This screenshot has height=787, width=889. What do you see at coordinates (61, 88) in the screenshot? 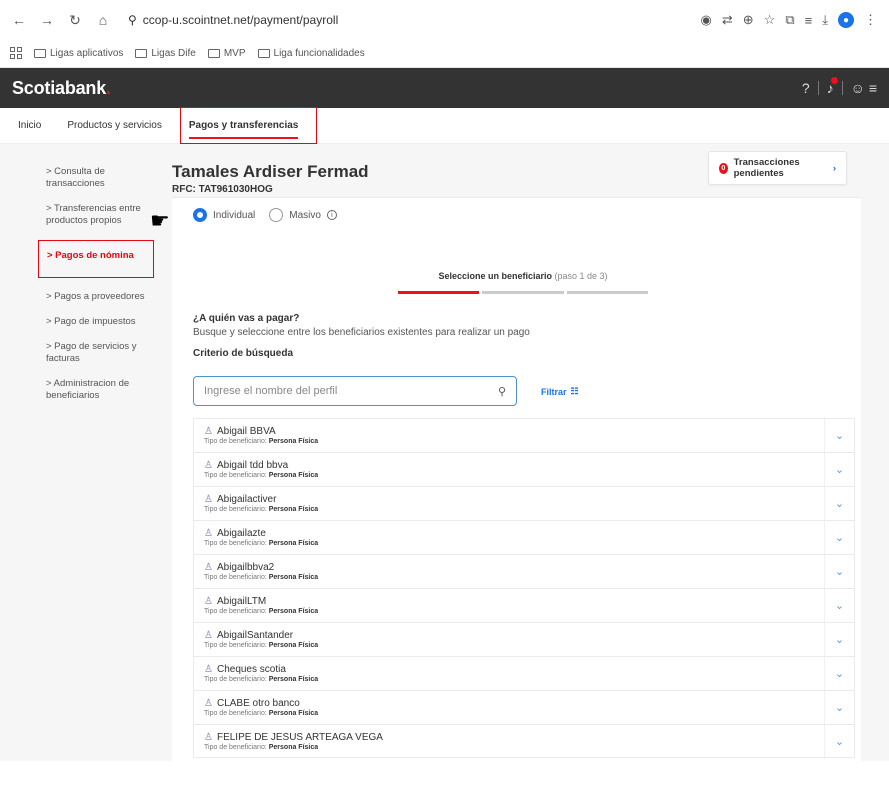
I see `scotiabank-logo: Scotiabank.` at bounding box center [61, 88].